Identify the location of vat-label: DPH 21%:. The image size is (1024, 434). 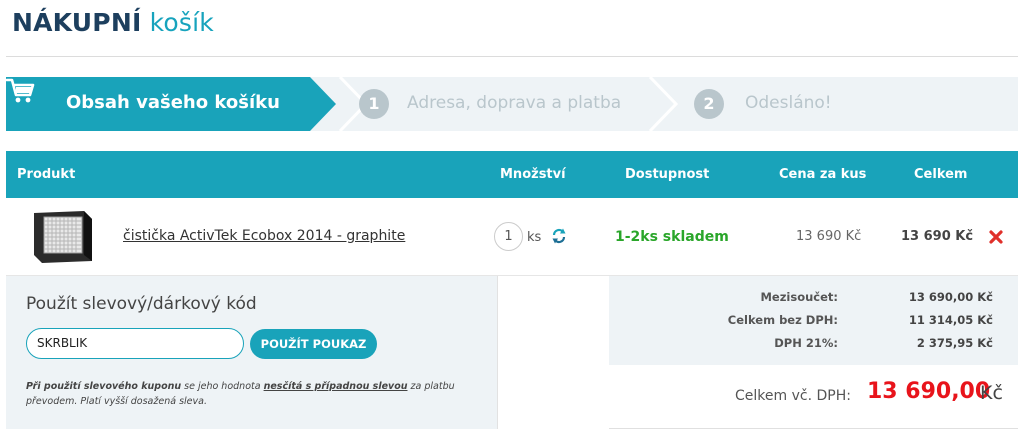
(806, 343).